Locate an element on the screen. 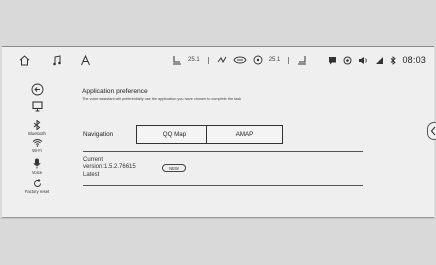 The height and width of the screenshot is (265, 436). seat-heater-right-icon is located at coordinates (302, 60).